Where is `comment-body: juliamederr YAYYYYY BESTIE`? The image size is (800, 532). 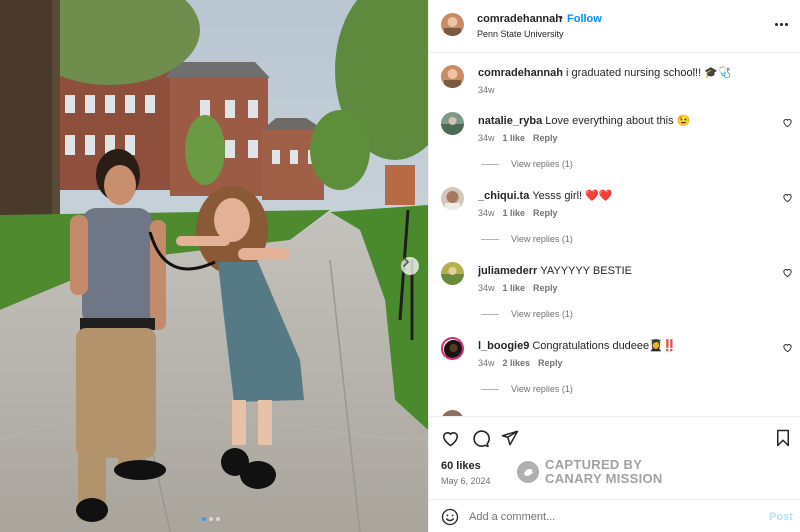 comment-body: juliamederr YAYYYYY BESTIE is located at coordinates (623, 271).